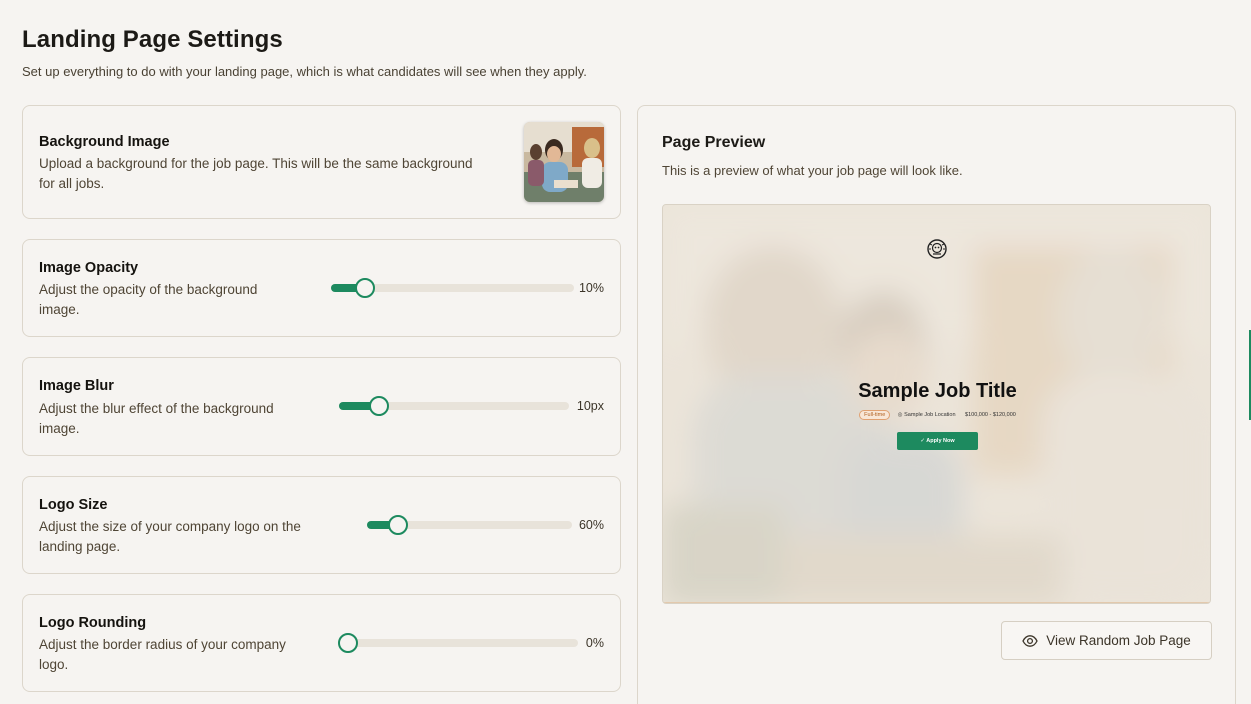  What do you see at coordinates (937, 249) in the screenshot?
I see `preview-company-logo-icon` at bounding box center [937, 249].